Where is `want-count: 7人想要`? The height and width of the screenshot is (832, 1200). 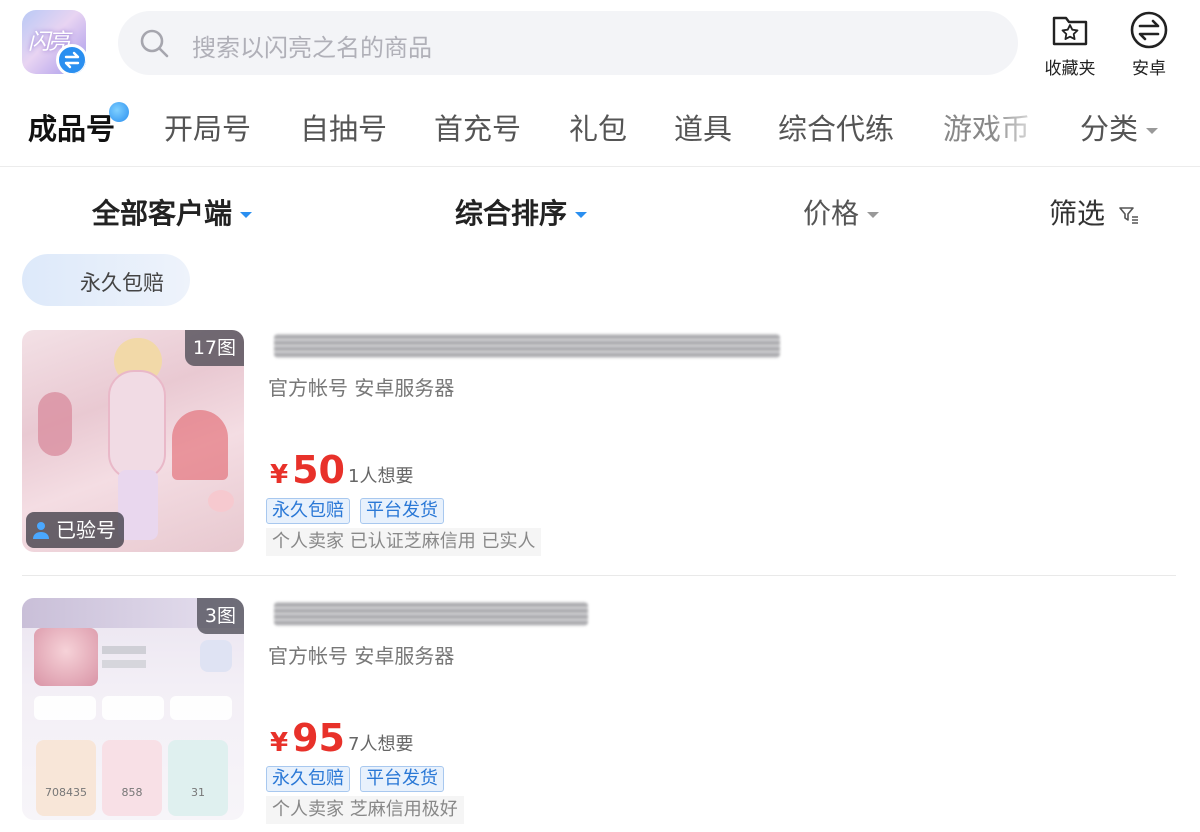 want-count: 7人想要 is located at coordinates (381, 744).